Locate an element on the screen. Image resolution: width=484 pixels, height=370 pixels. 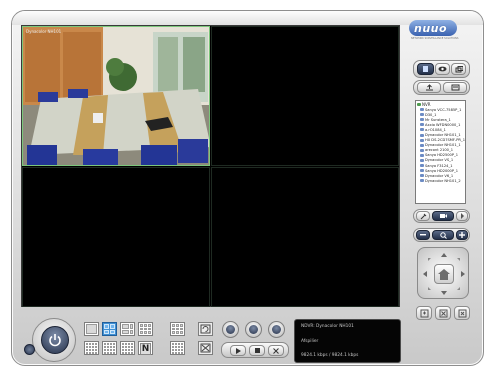
power-icon is located at coordinates (55, 340).